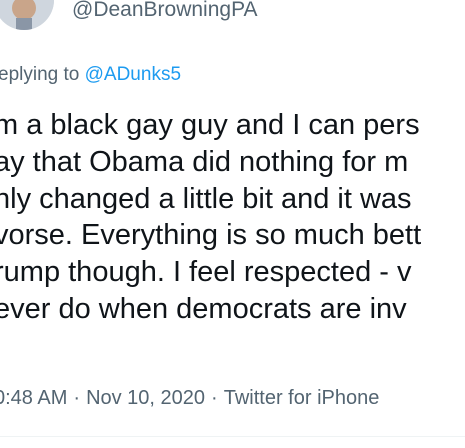 This screenshot has height=448, width=465. What do you see at coordinates (211, 235) in the screenshot?
I see `tweet-text-line: vorse. Everything is so much bett` at bounding box center [211, 235].